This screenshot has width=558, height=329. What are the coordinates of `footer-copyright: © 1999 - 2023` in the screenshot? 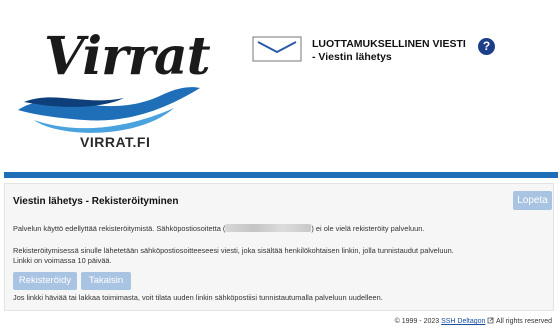 It's located at (418, 321).